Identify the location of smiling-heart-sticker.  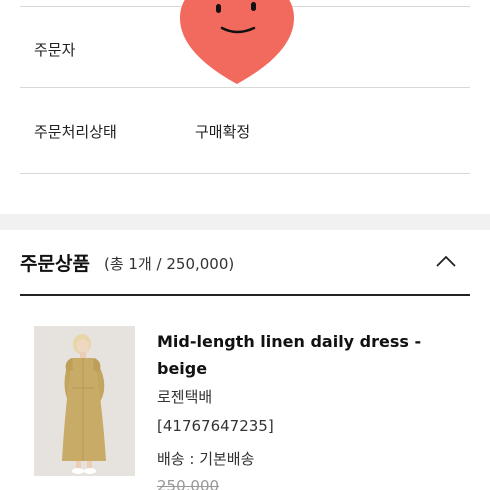
(237, 42).